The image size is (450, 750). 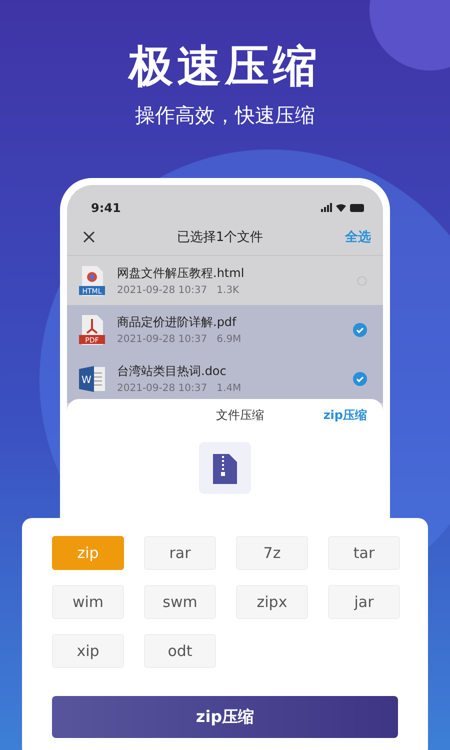 I want to click on status-time: 9:41, so click(x=106, y=208).